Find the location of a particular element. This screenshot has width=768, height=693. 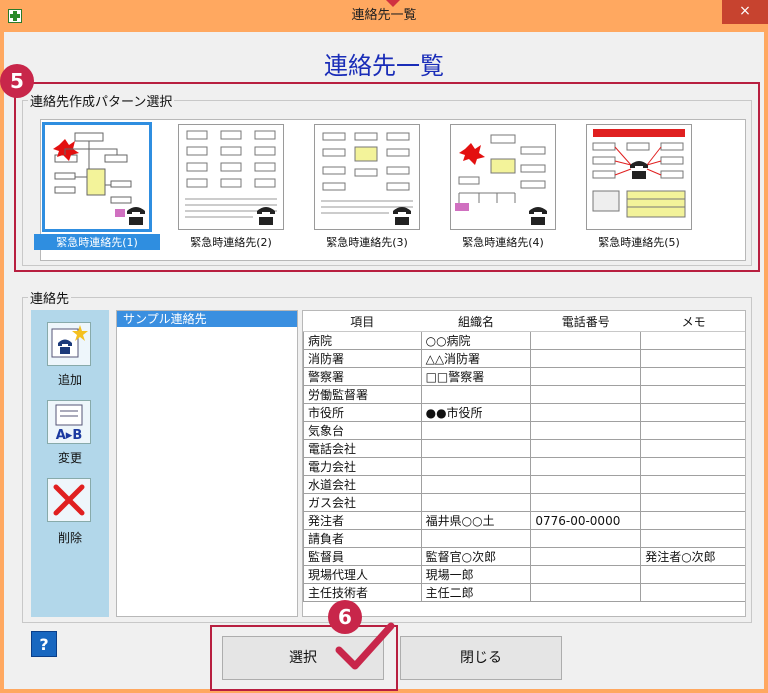

table-row: 市役所 ●●市役所 is located at coordinates (524, 412).